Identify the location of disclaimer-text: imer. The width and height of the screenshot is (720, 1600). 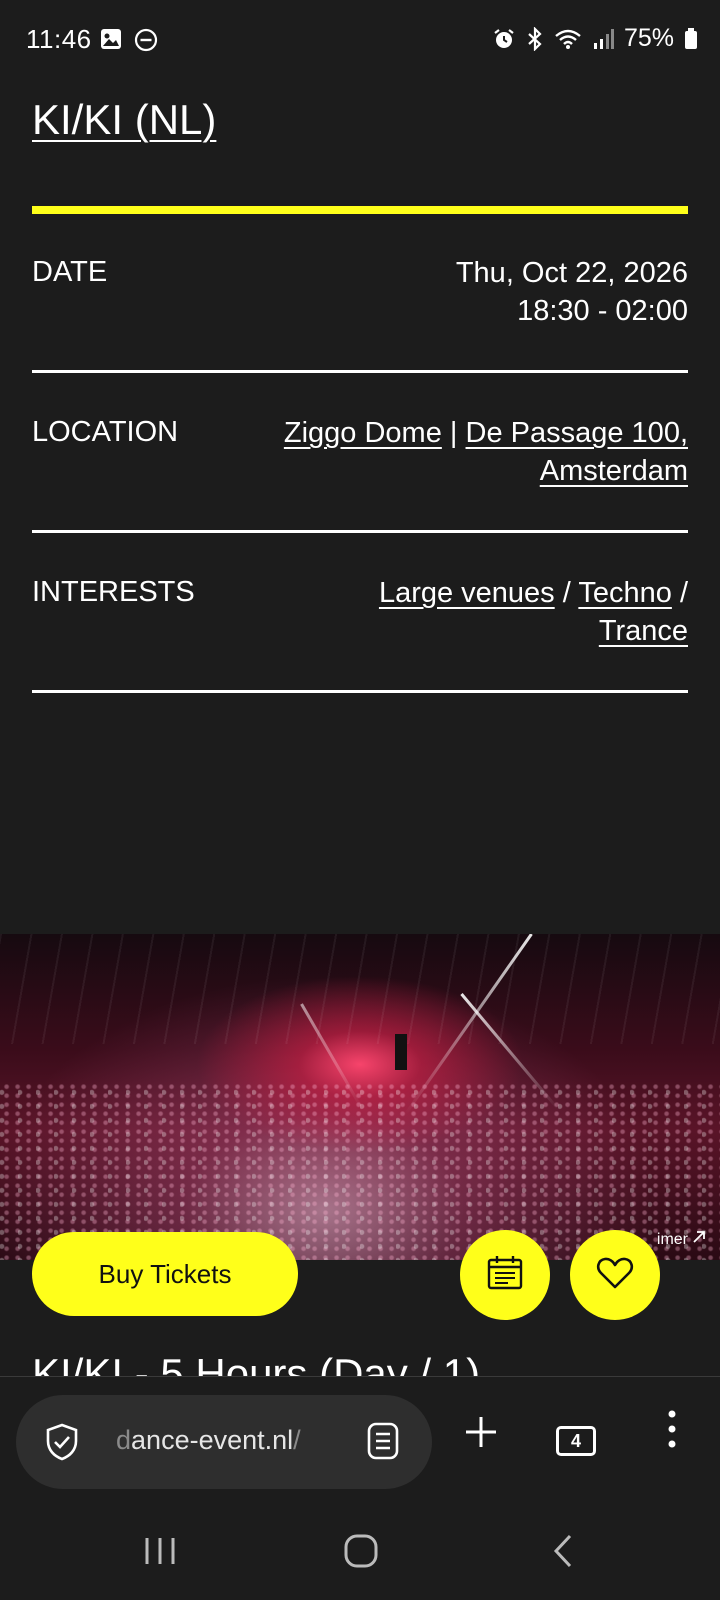
(672, 1239).